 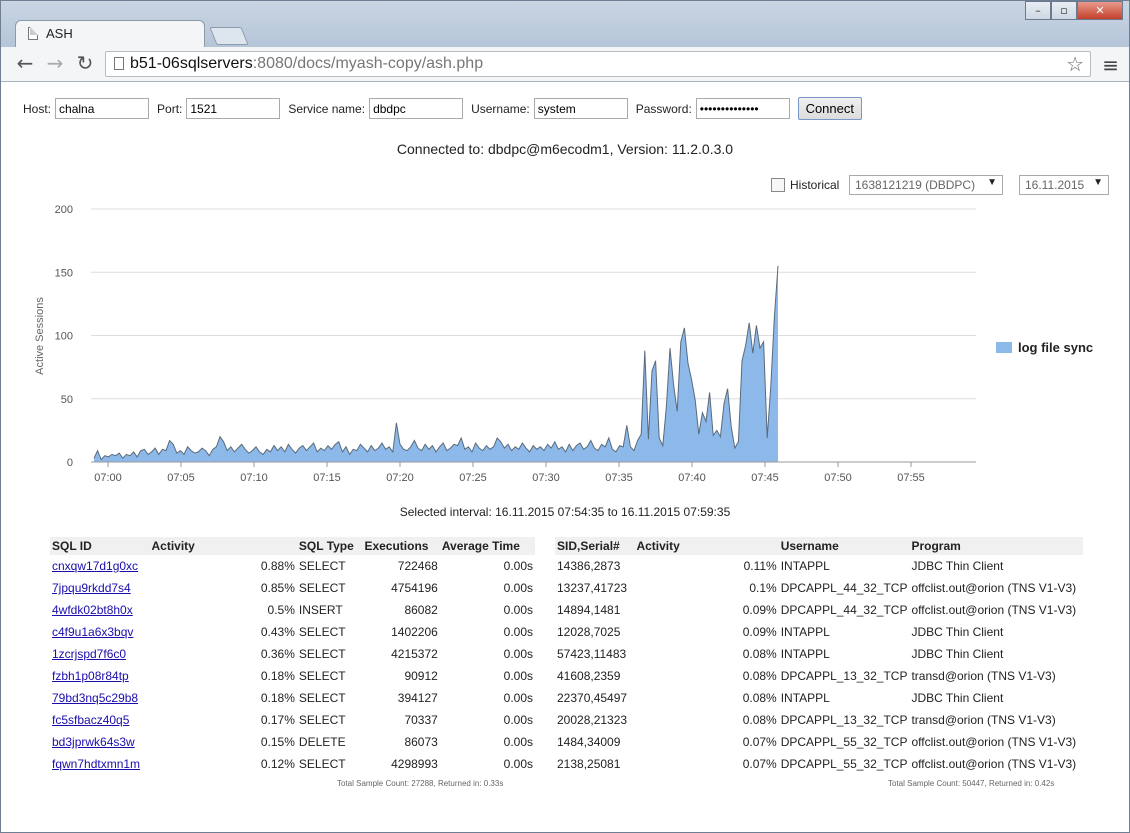 What do you see at coordinates (926, 185) in the screenshot?
I see `database-select: 1638121219 (DBDPC) ▼` at bounding box center [926, 185].